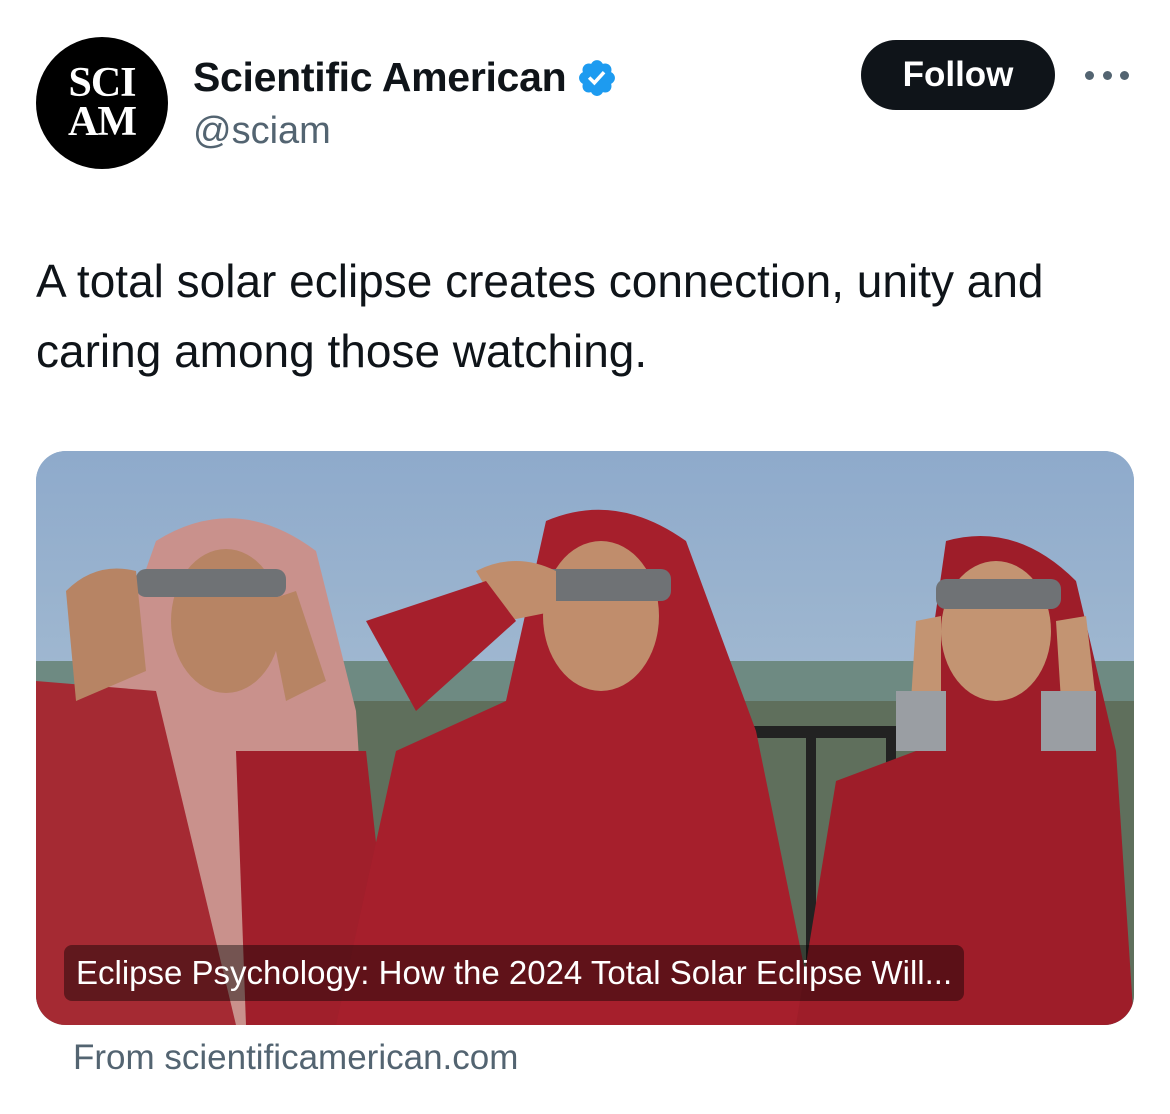  Describe the element at coordinates (380, 77) in the screenshot. I see `display-name: Scientific American` at that location.